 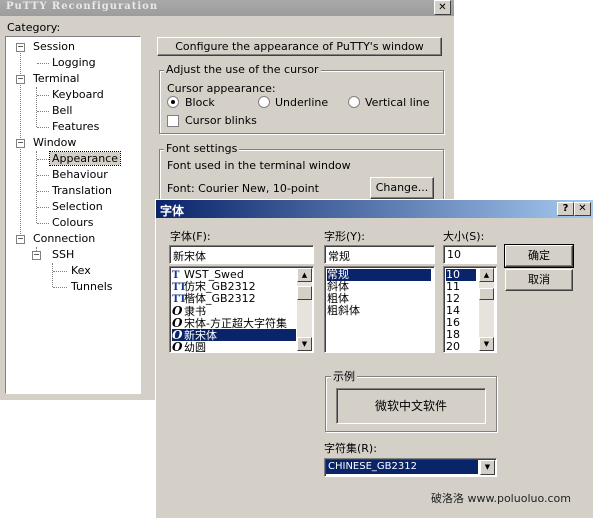 What do you see at coordinates (62, 110) in the screenshot?
I see `tree-item-bell: Bell` at bounding box center [62, 110].